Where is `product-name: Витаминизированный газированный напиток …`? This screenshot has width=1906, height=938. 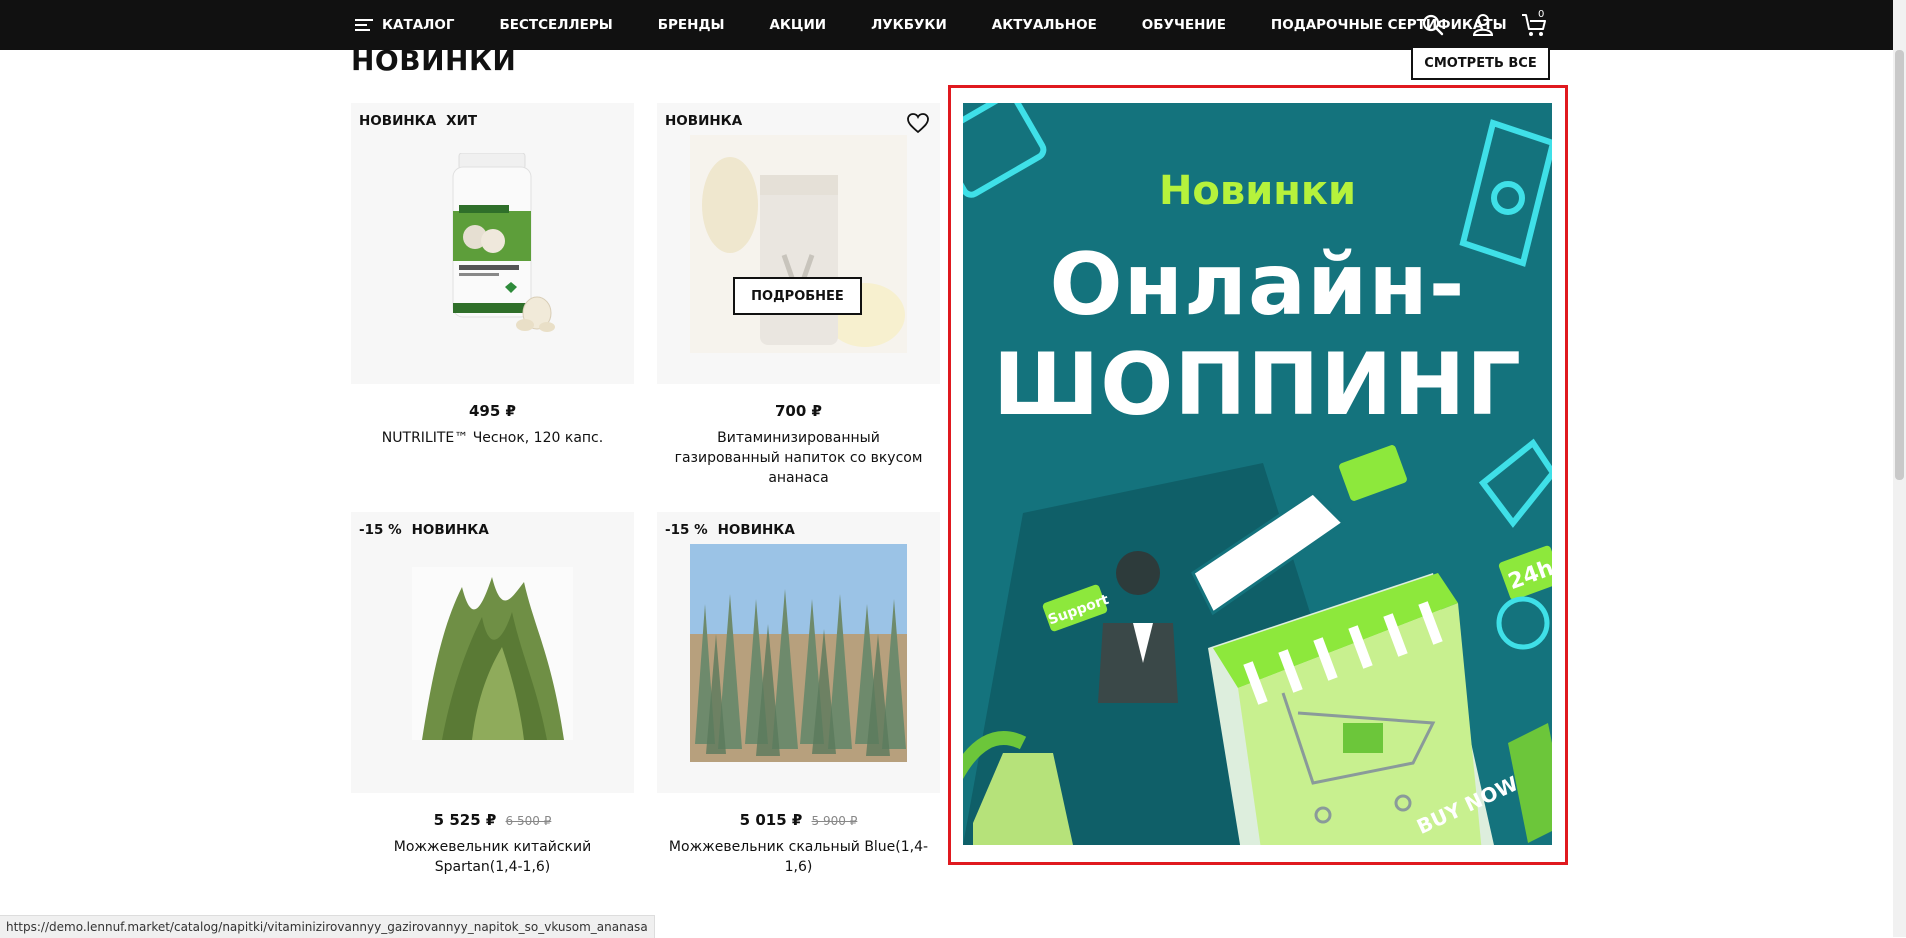
product-name: Витаминизированный газированный напиток … is located at coordinates (798, 458).